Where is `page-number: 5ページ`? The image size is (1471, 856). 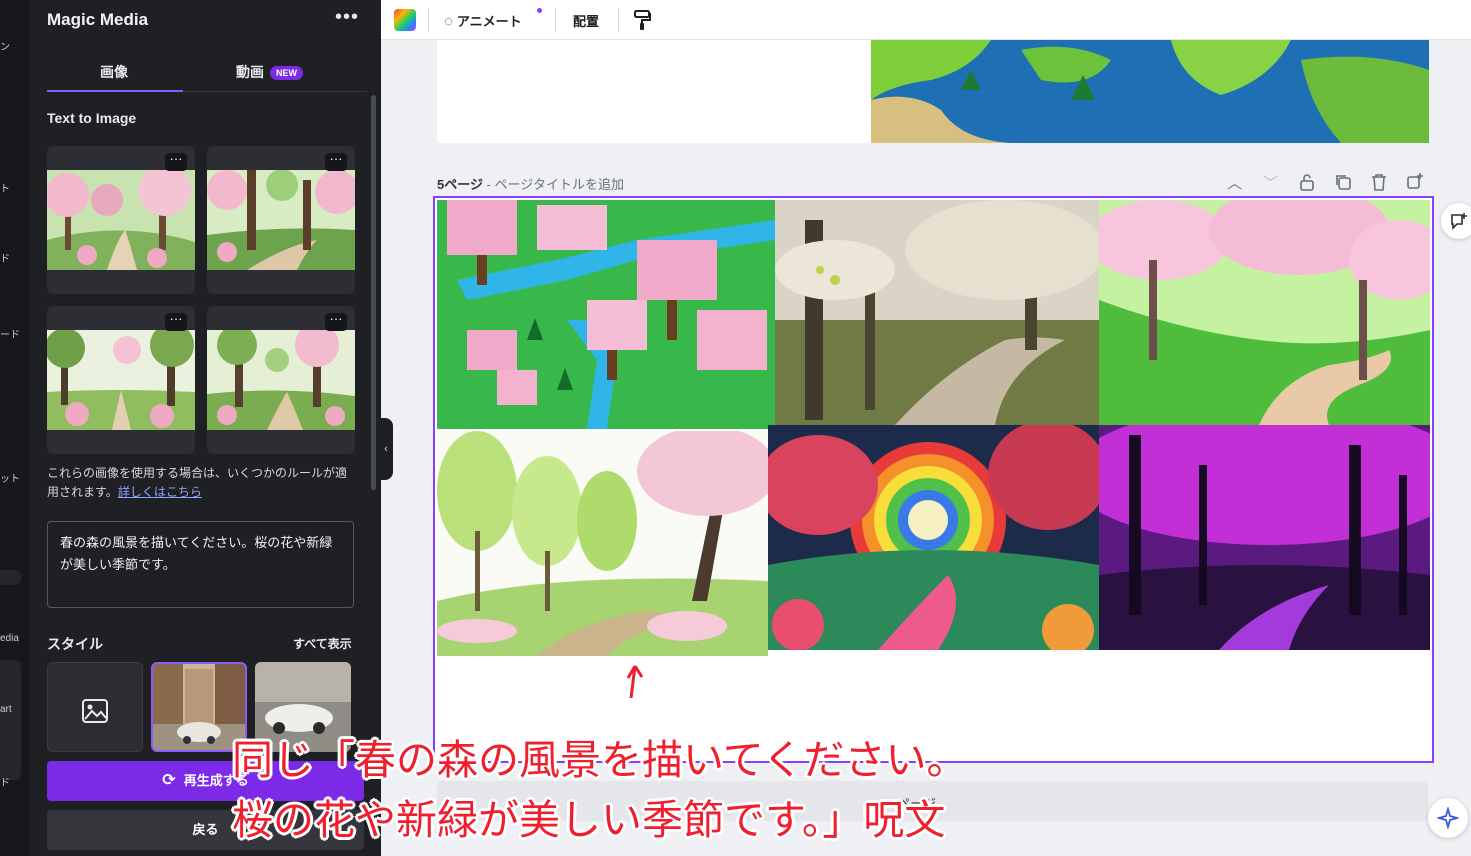
page-number: 5ページ is located at coordinates (460, 184).